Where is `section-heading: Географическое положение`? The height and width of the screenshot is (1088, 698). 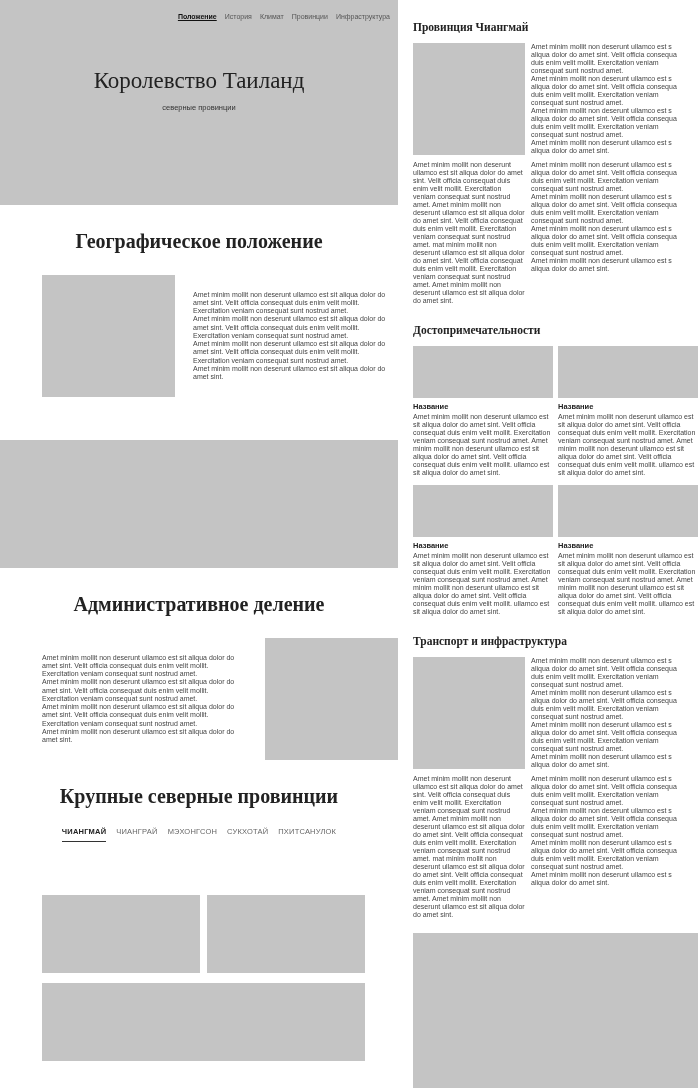
section-heading: Географическое положение is located at coordinates (199, 241).